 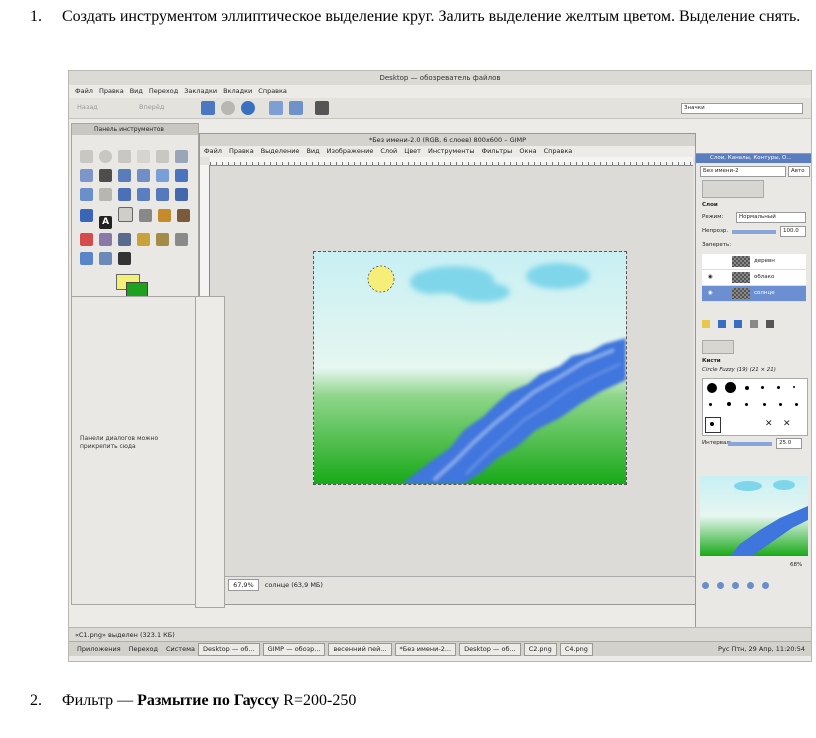 What do you see at coordinates (86, 215) in the screenshot?
I see `flip-icon` at bounding box center [86, 215].